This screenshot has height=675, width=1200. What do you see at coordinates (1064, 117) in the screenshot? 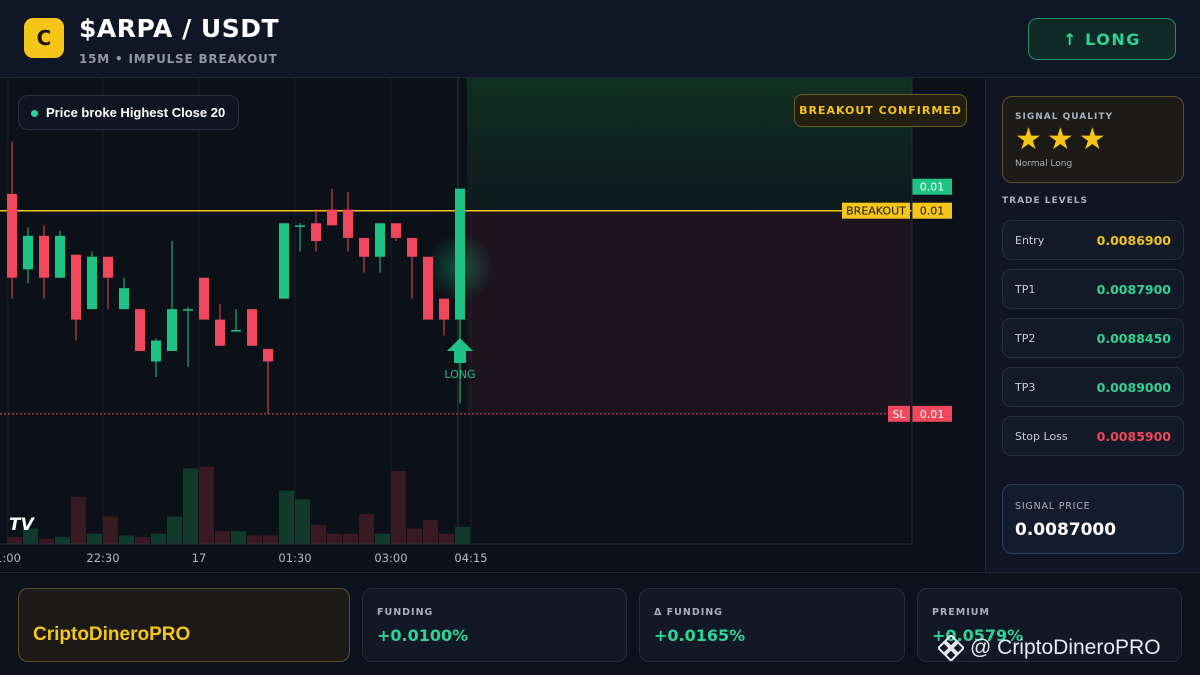
I see `signal-quality-title: SIGNAL QUALITY` at bounding box center [1064, 117].